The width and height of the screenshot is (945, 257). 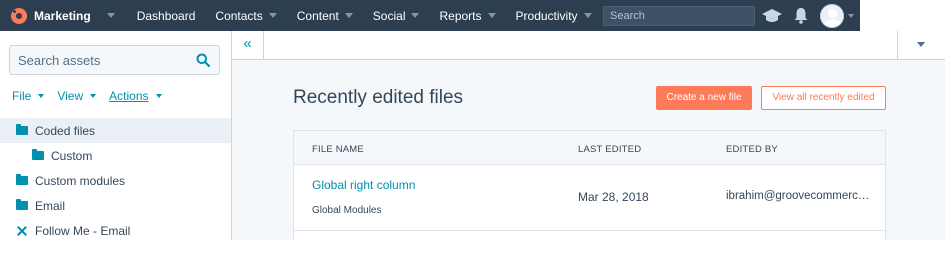 I want to click on file-menu-label: File, so click(x=22, y=96).